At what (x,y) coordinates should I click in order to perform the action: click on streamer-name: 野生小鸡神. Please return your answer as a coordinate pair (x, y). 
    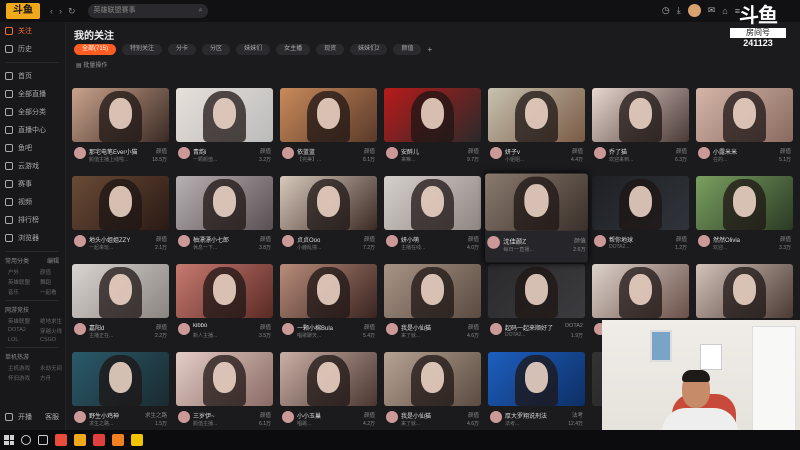
    Looking at the image, I should click on (118, 415).